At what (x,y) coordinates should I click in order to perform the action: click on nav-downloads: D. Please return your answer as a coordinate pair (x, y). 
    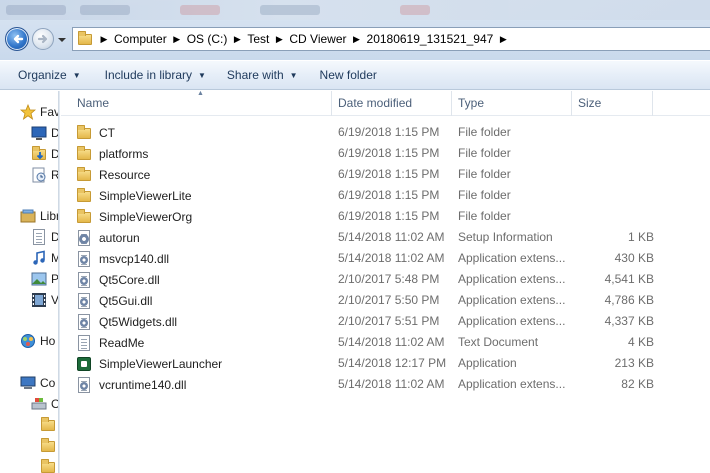
    Looking at the image, I should click on (44, 154).